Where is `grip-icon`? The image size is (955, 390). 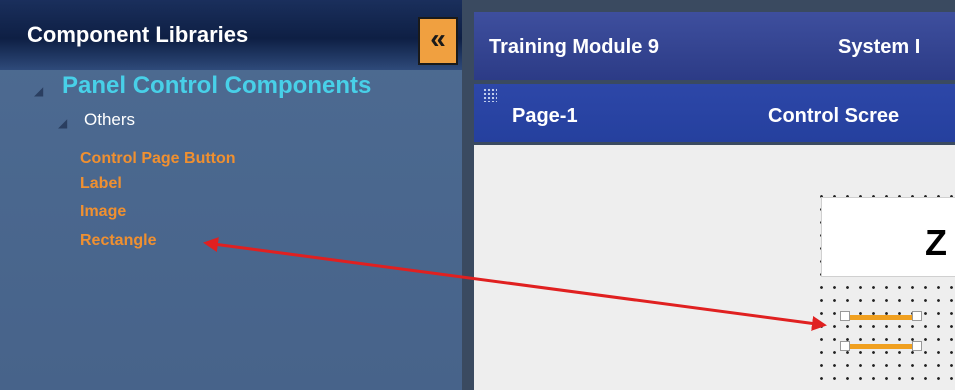 grip-icon is located at coordinates (490, 95).